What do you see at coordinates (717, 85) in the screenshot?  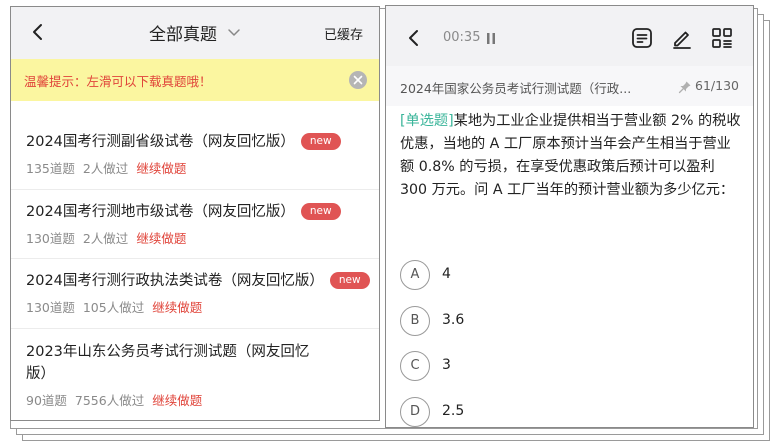 I see `question-progress: 61/130` at bounding box center [717, 85].